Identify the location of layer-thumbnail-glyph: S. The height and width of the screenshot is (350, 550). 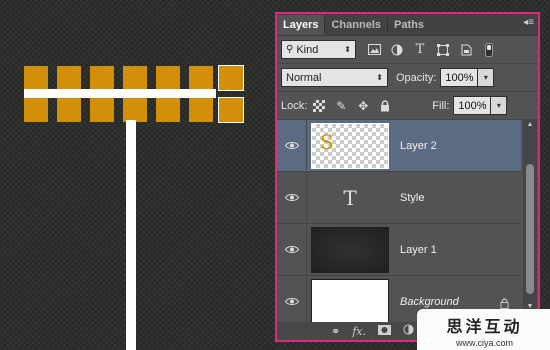
(327, 141).